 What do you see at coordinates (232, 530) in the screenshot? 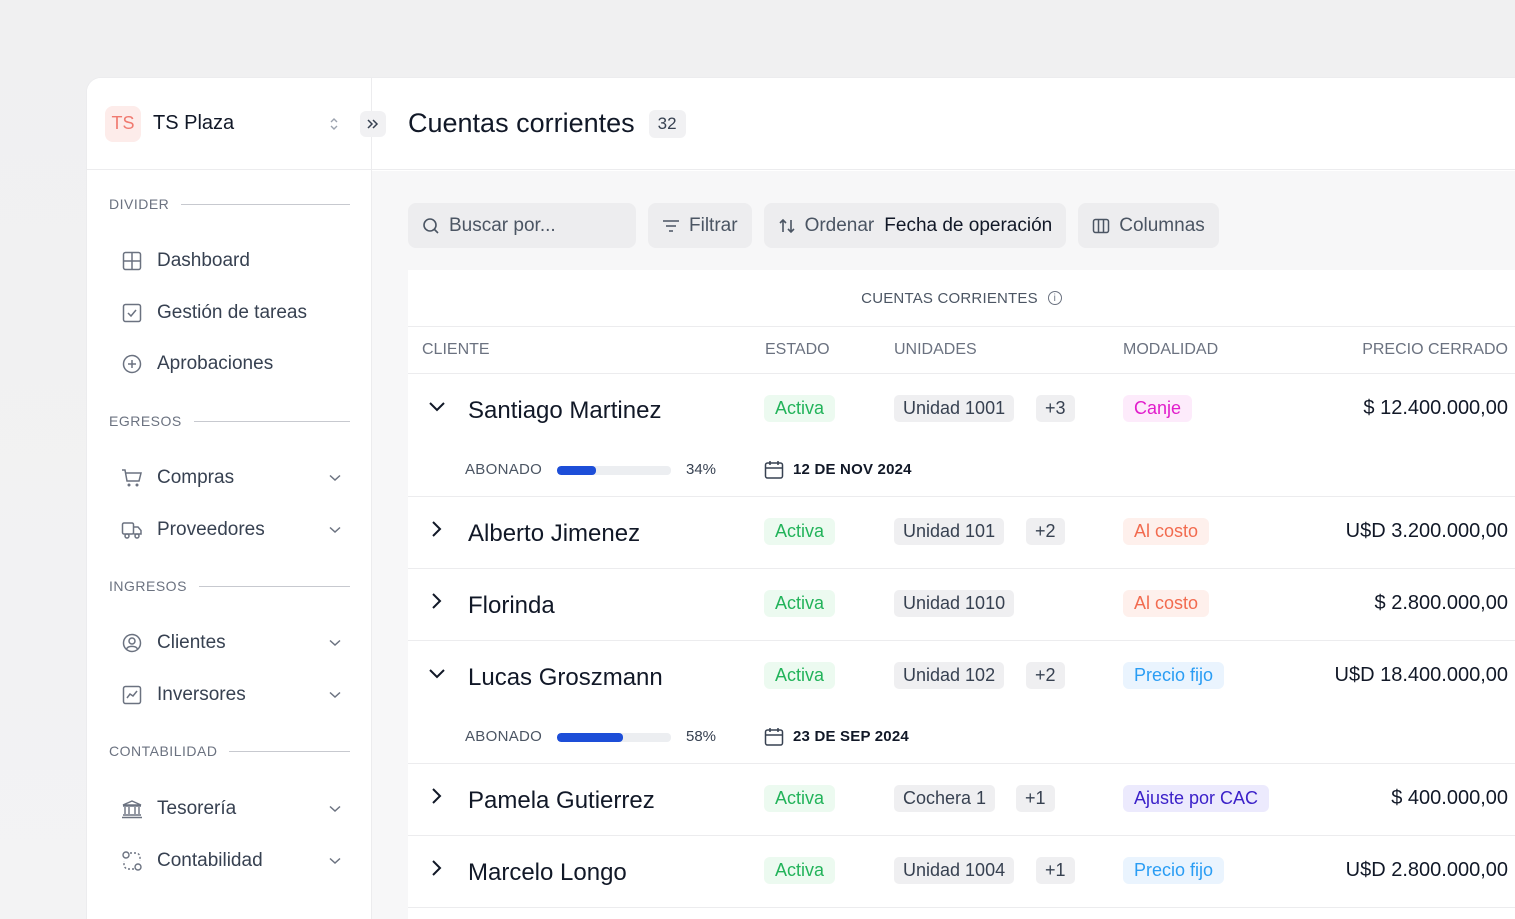
I see `sidebar-item-proveedores: Proveedores` at bounding box center [232, 530].